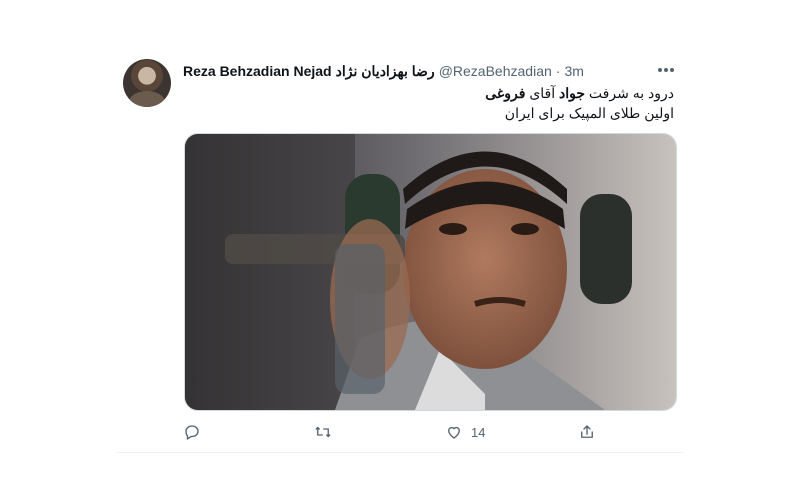 The image size is (800, 504). I want to click on like-action: 14, so click(465, 432).